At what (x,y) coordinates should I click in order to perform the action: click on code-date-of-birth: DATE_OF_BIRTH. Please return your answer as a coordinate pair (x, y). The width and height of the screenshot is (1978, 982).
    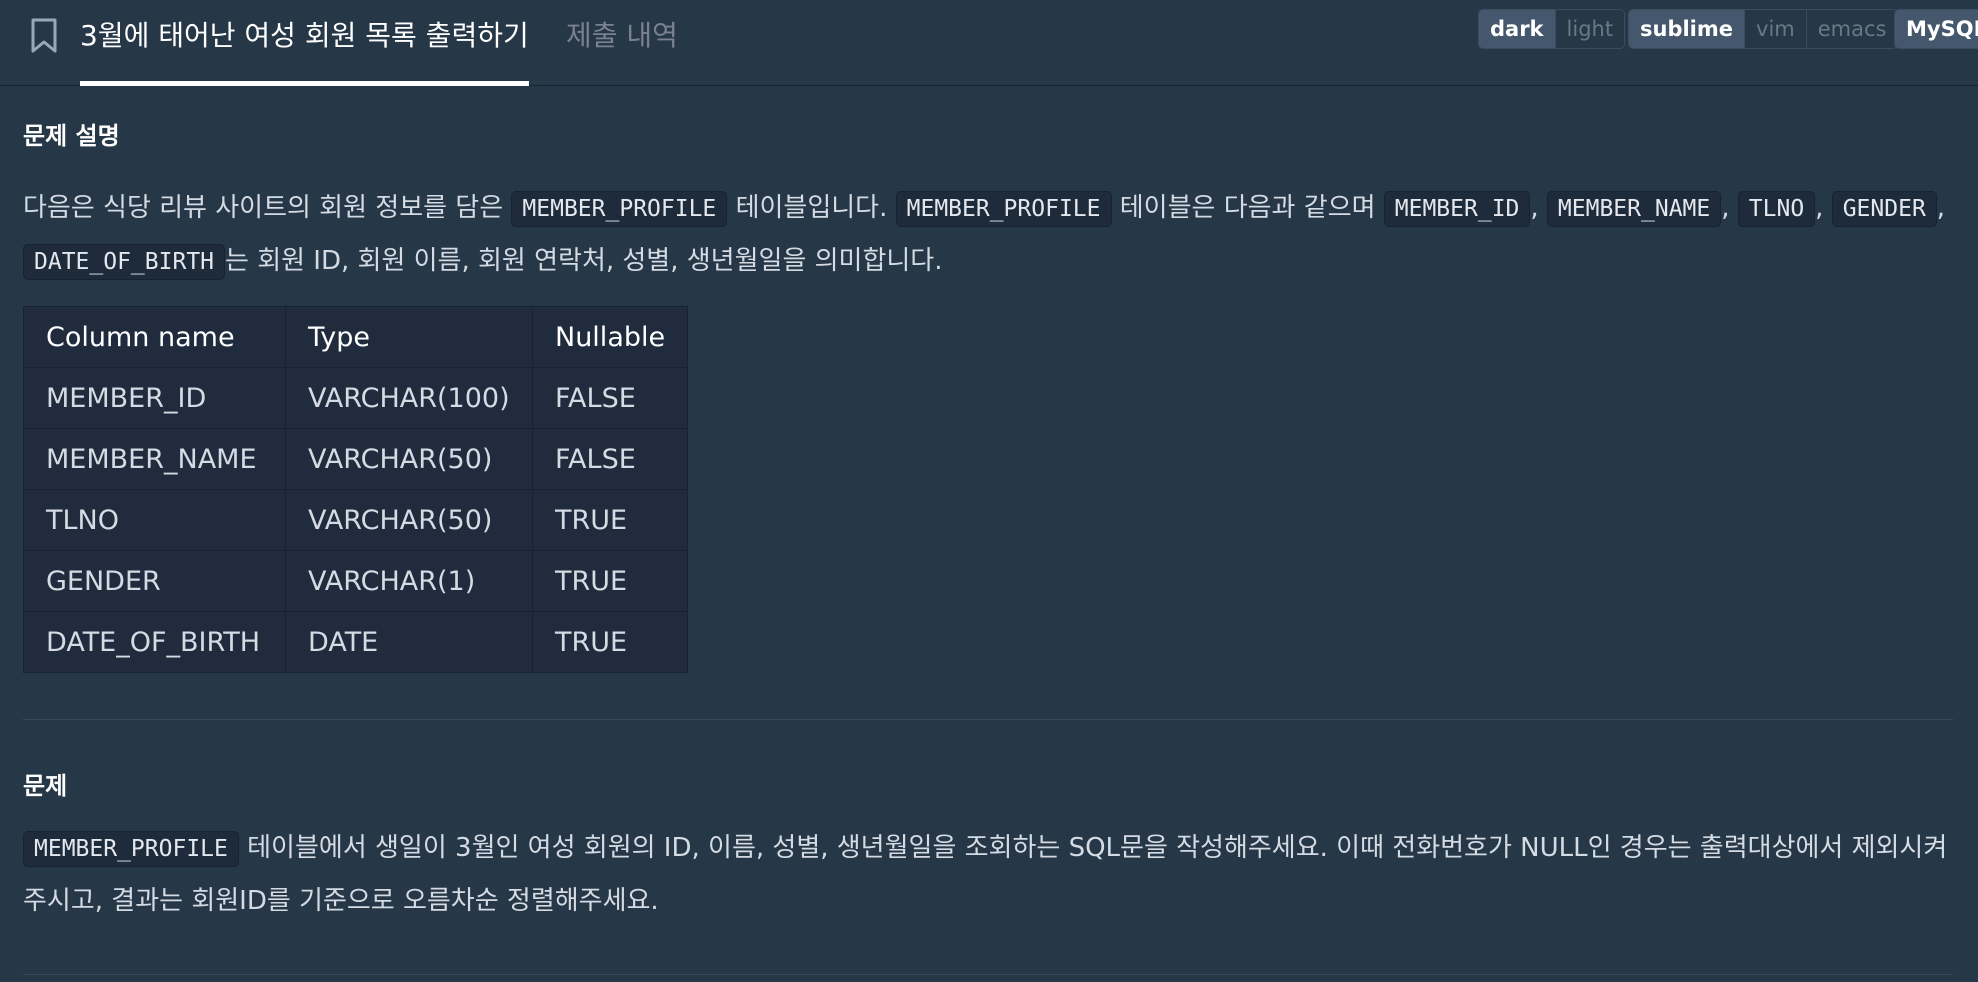
    Looking at the image, I should click on (124, 262).